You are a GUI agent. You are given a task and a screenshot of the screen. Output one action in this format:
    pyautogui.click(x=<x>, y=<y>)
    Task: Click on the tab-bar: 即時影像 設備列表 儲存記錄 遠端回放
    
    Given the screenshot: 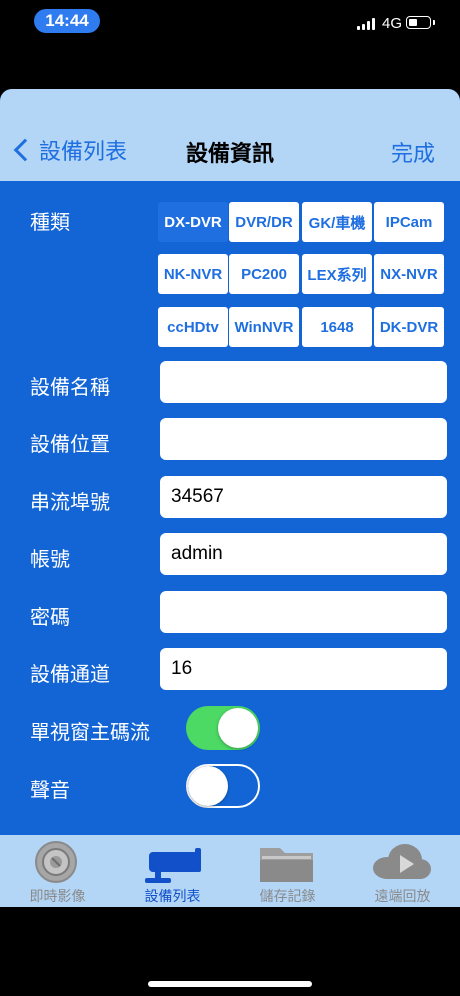 What is the action you would take?
    pyautogui.click(x=230, y=871)
    